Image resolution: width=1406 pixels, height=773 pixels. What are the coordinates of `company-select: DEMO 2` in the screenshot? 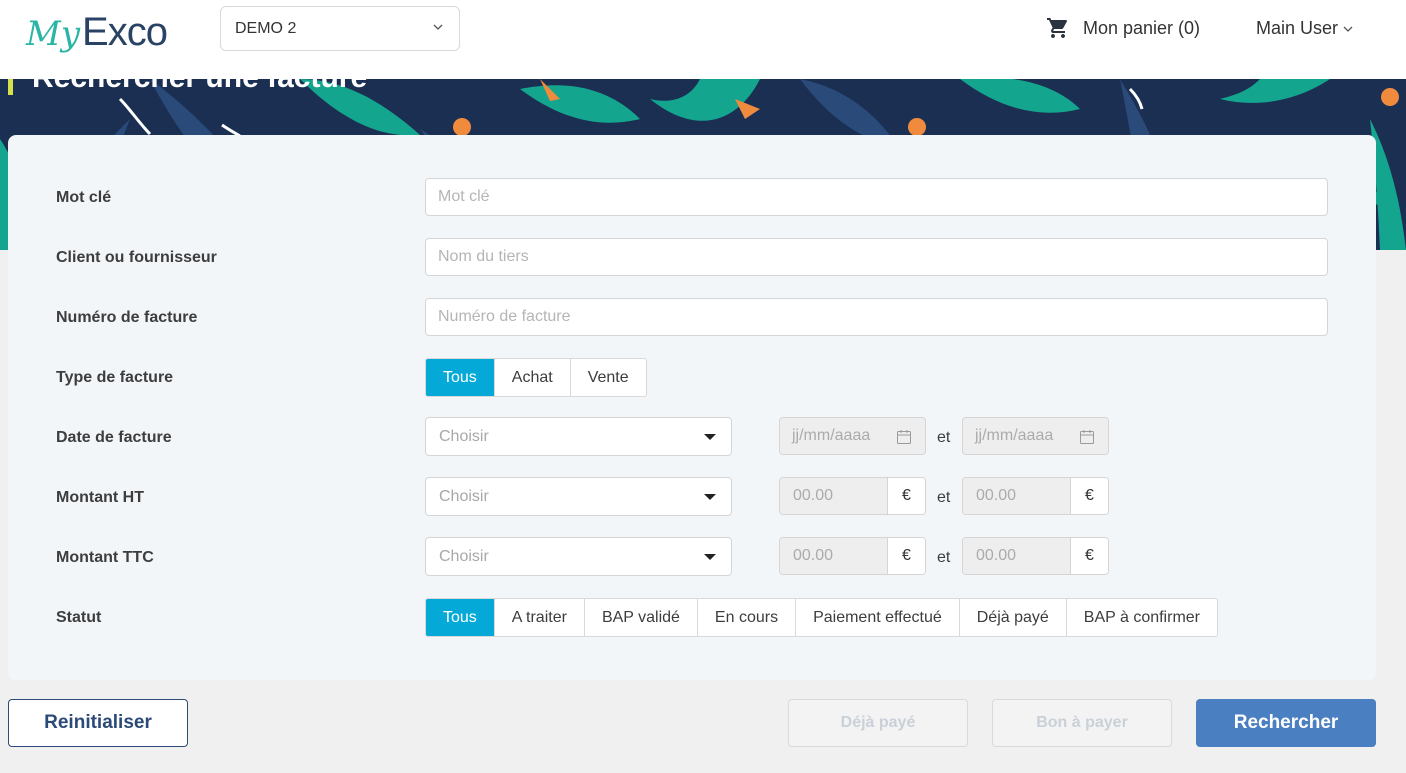 It's located at (340, 28).